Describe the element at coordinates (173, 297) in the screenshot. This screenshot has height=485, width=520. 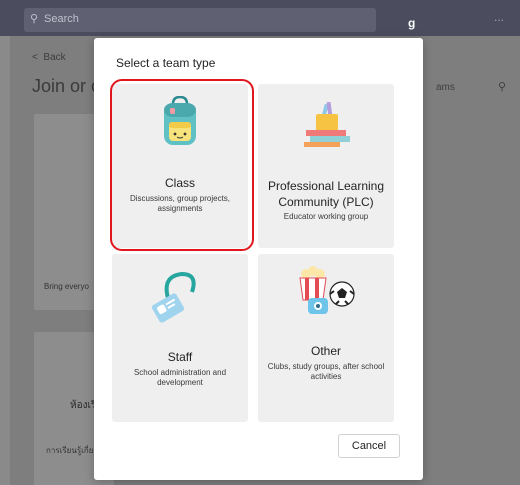
I see `lanyard-badge-icon` at that location.